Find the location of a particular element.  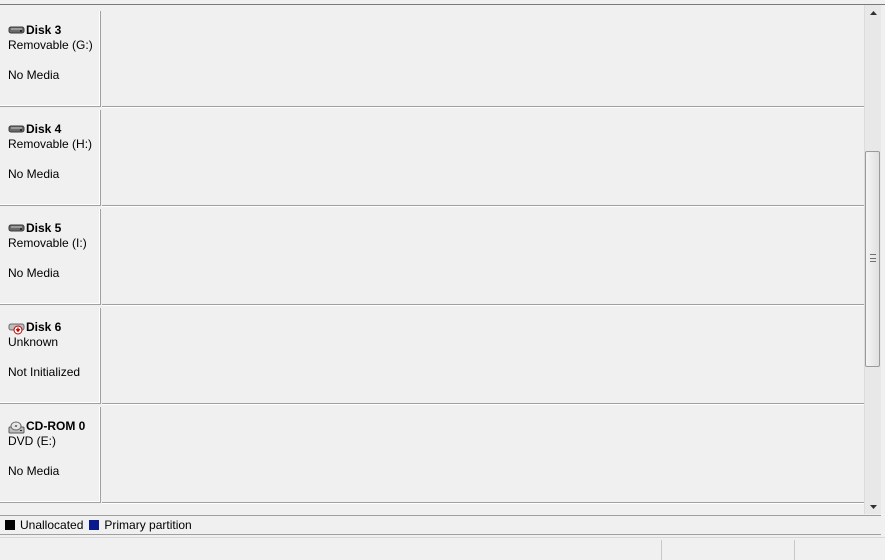

legend-item-primary-partition: Primary partition is located at coordinates (140, 525).